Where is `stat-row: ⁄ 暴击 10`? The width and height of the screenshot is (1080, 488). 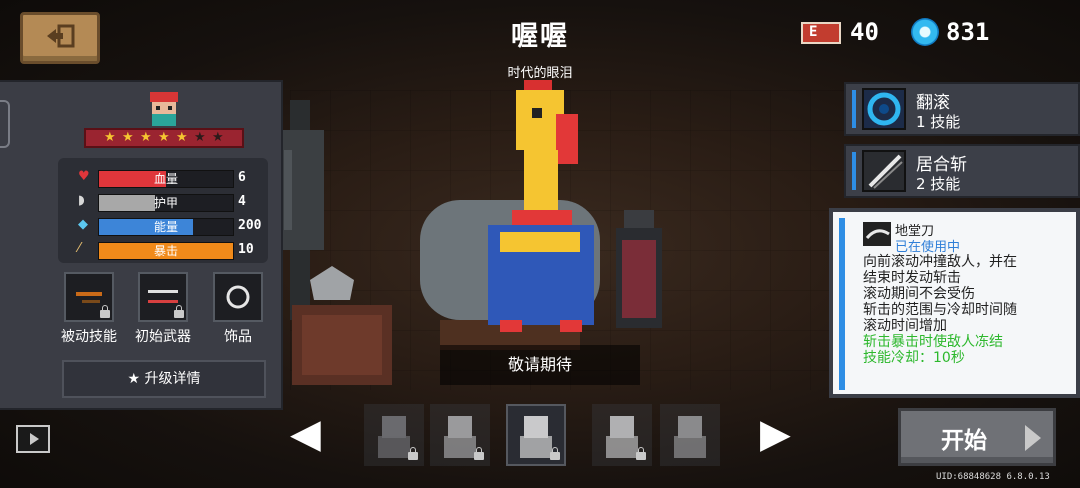 stat-row: ⁄ 暴击 10 is located at coordinates (163, 250).